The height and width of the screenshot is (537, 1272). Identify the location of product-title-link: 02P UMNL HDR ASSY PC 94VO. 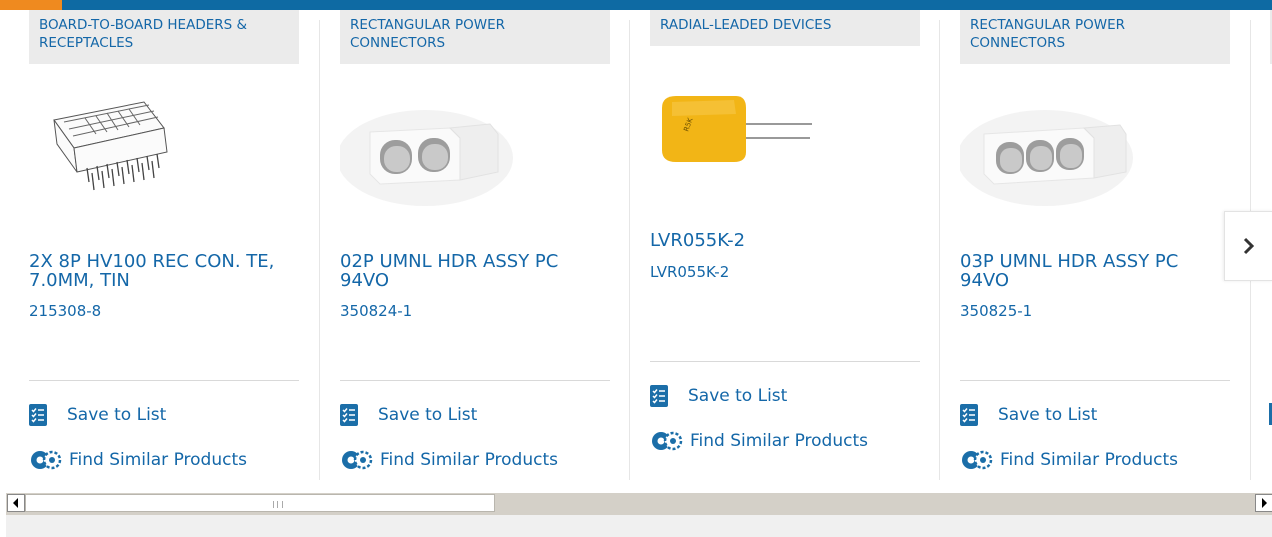
(475, 271).